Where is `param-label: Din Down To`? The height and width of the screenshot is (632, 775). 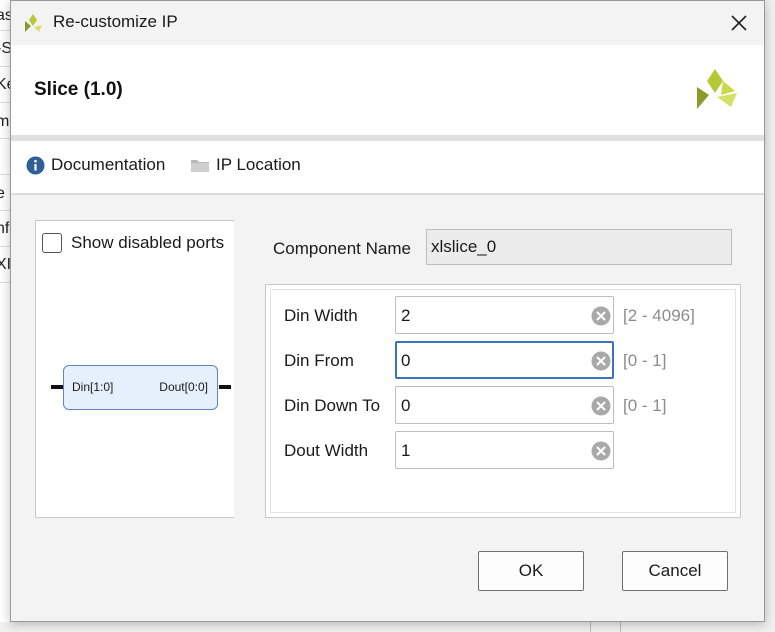
param-label: Din Down To is located at coordinates (332, 405).